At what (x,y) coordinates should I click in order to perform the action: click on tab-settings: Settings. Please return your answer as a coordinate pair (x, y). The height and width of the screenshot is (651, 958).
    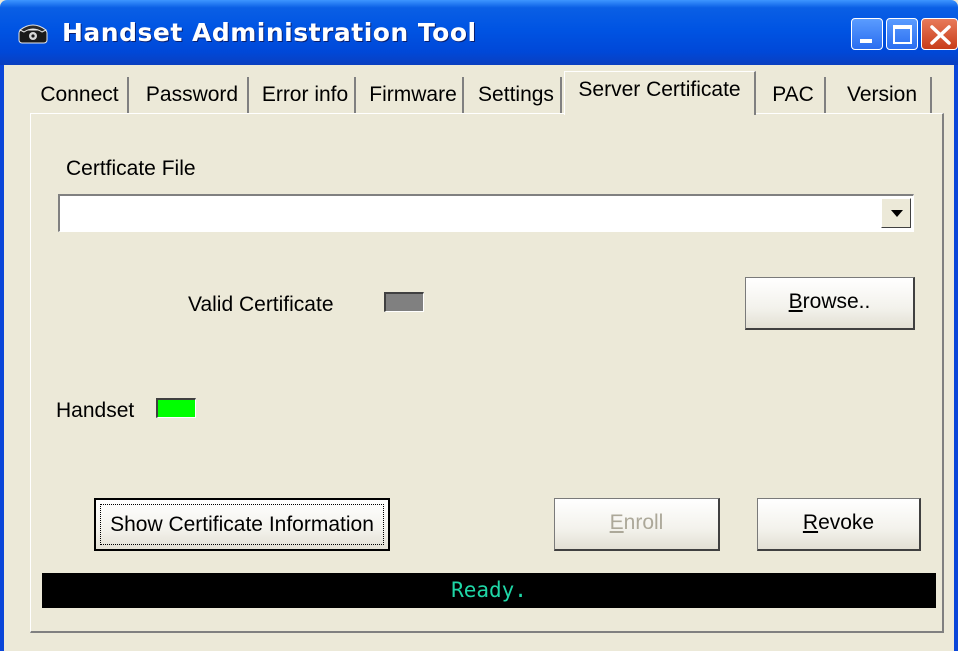
    Looking at the image, I should click on (517, 95).